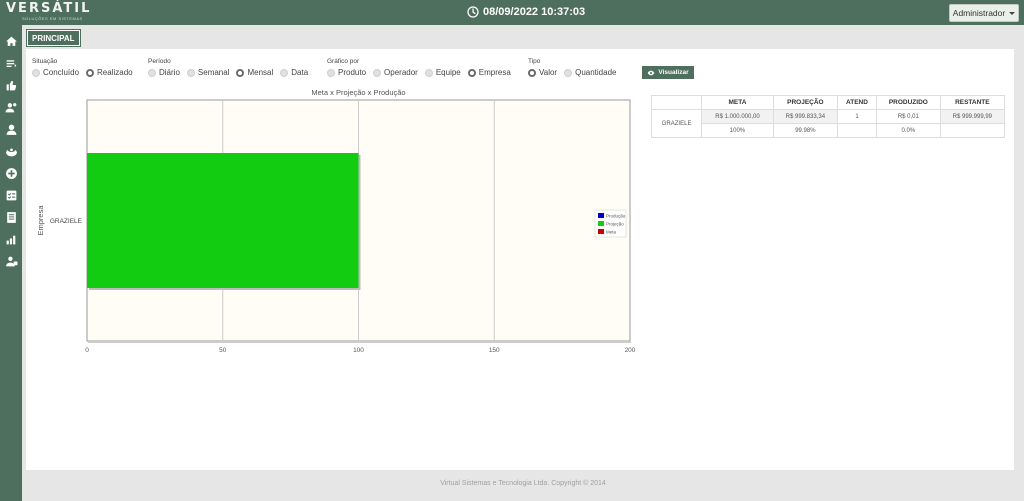 The width and height of the screenshot is (1024, 501). I want to click on radio-concluido: Concluído, so click(55, 72).